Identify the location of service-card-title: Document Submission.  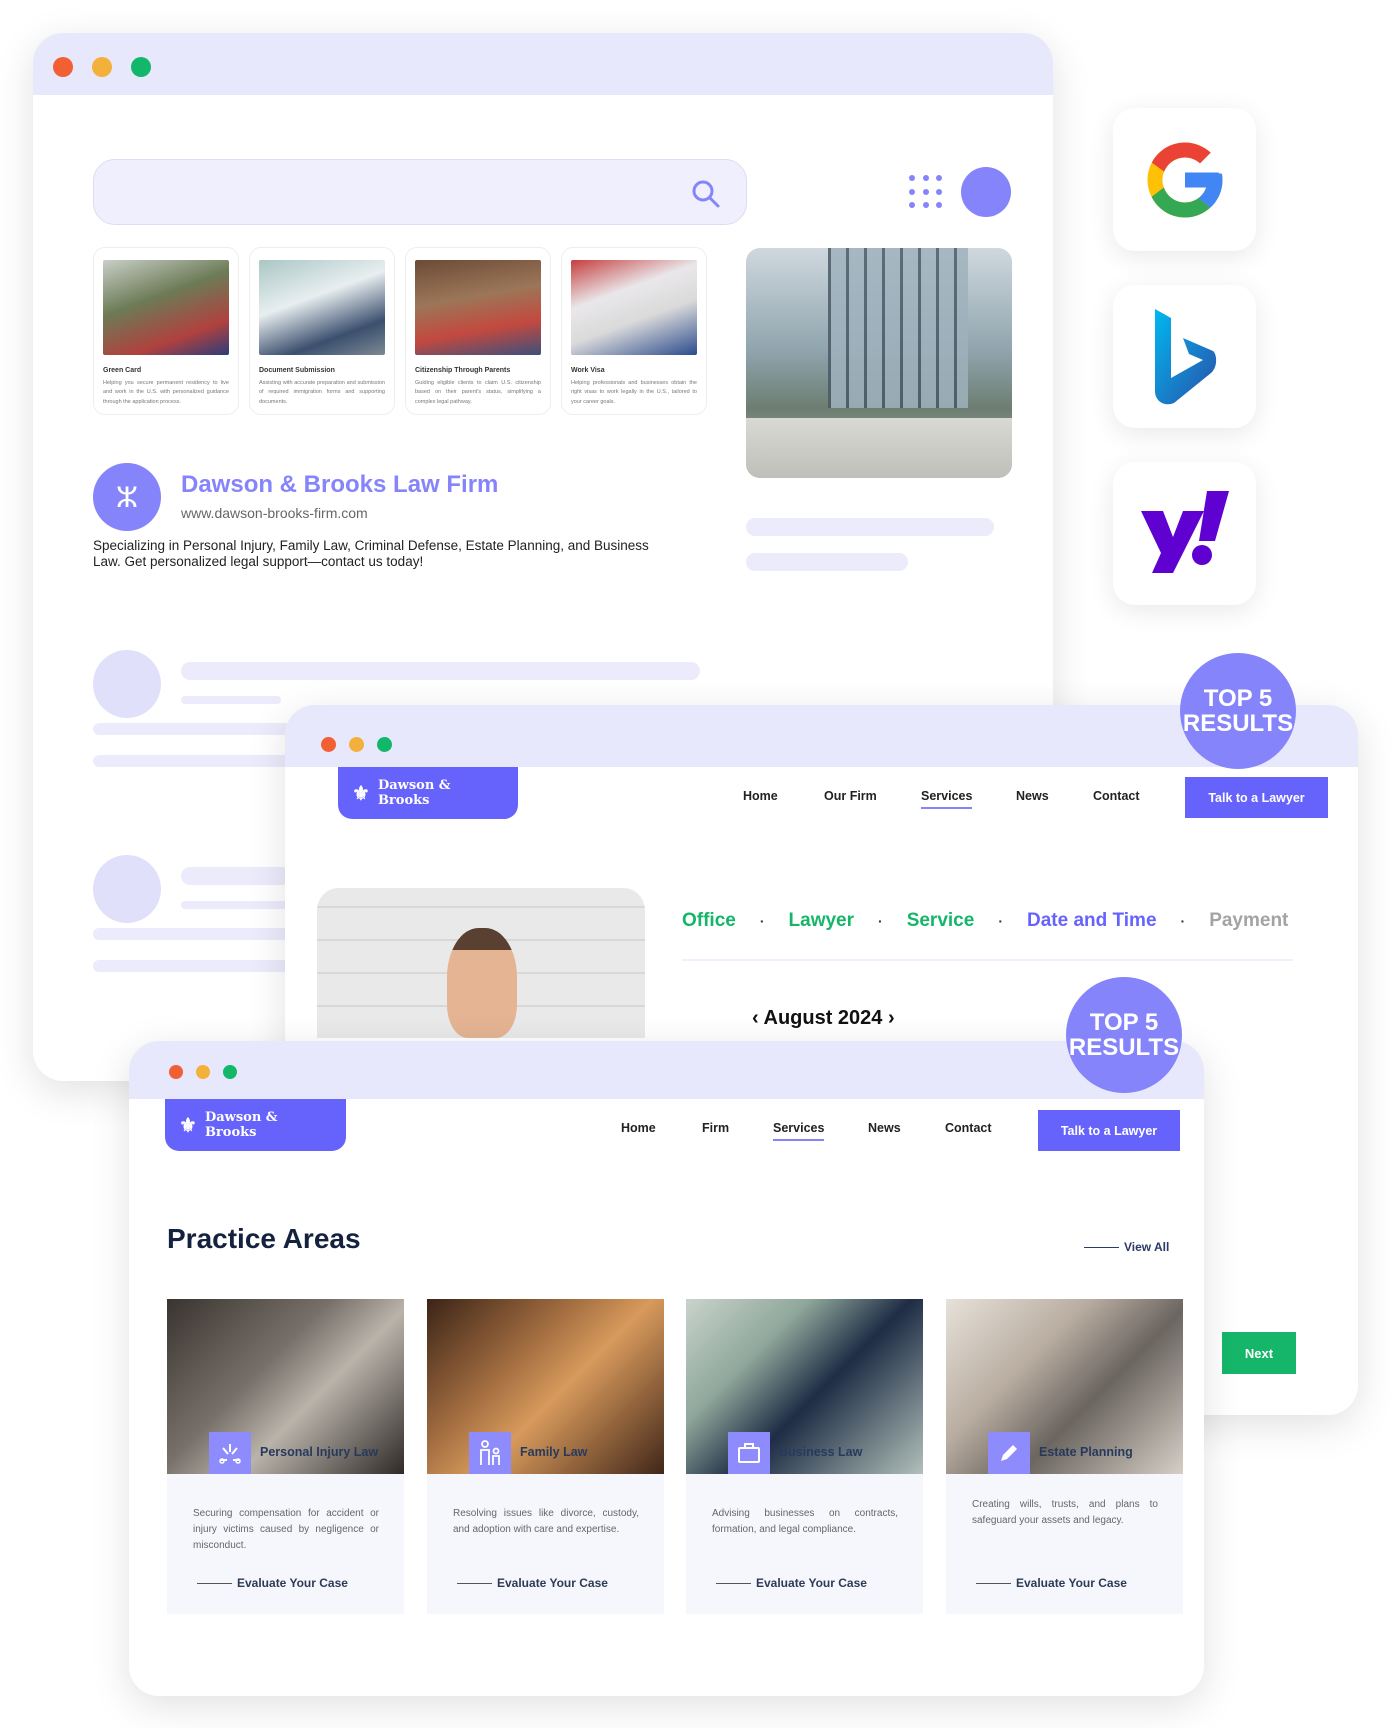
(297, 370).